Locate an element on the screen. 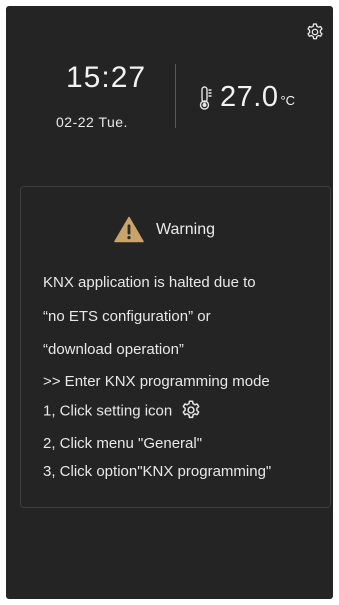  temperature-unit: °C is located at coordinates (288, 100).